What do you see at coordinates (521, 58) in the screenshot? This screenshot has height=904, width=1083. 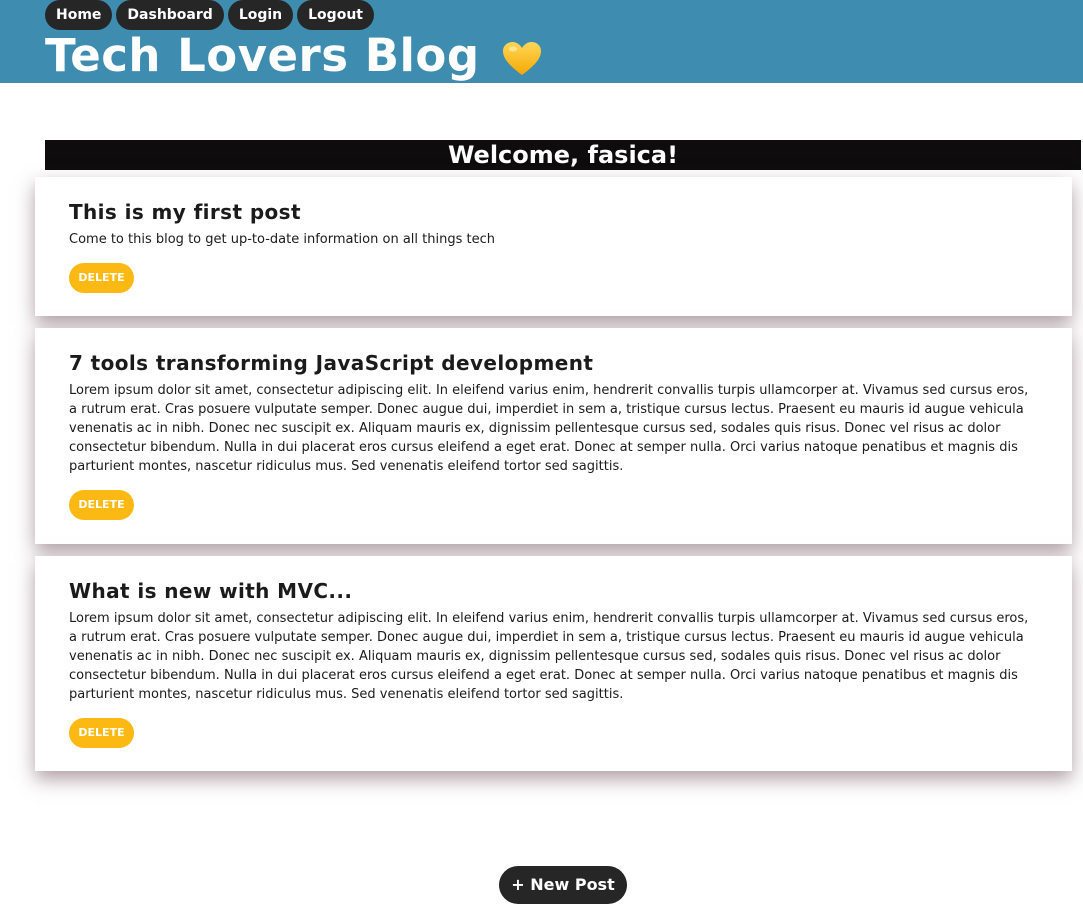 I see `yellow-heart-icon` at bounding box center [521, 58].